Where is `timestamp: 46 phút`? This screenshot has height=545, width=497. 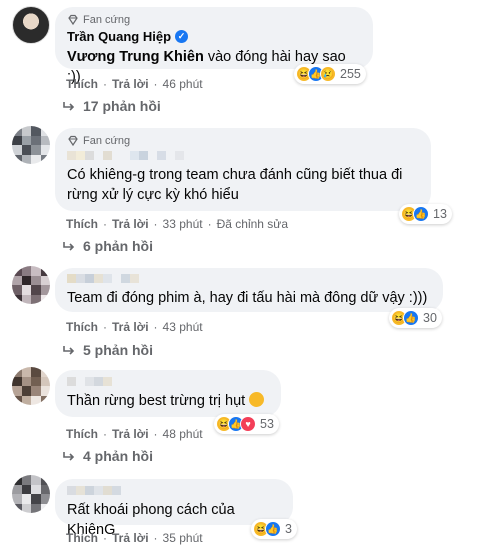
timestamp: 46 phút is located at coordinates (183, 84).